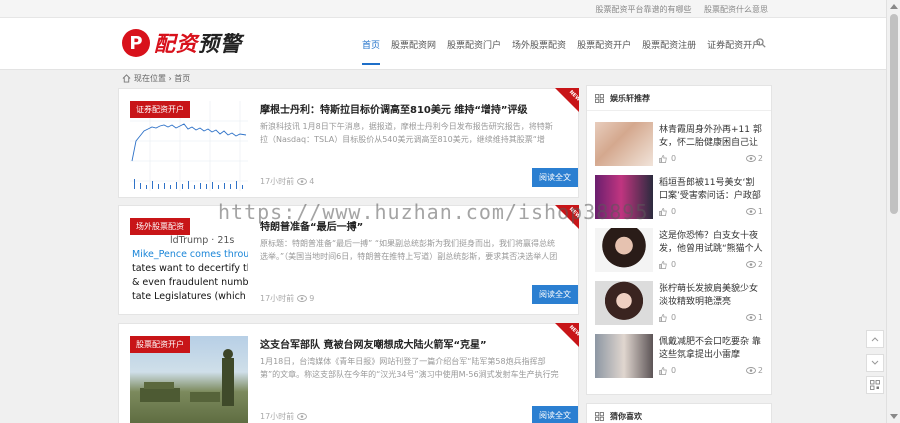  I want to click on home-icon, so click(126, 78).